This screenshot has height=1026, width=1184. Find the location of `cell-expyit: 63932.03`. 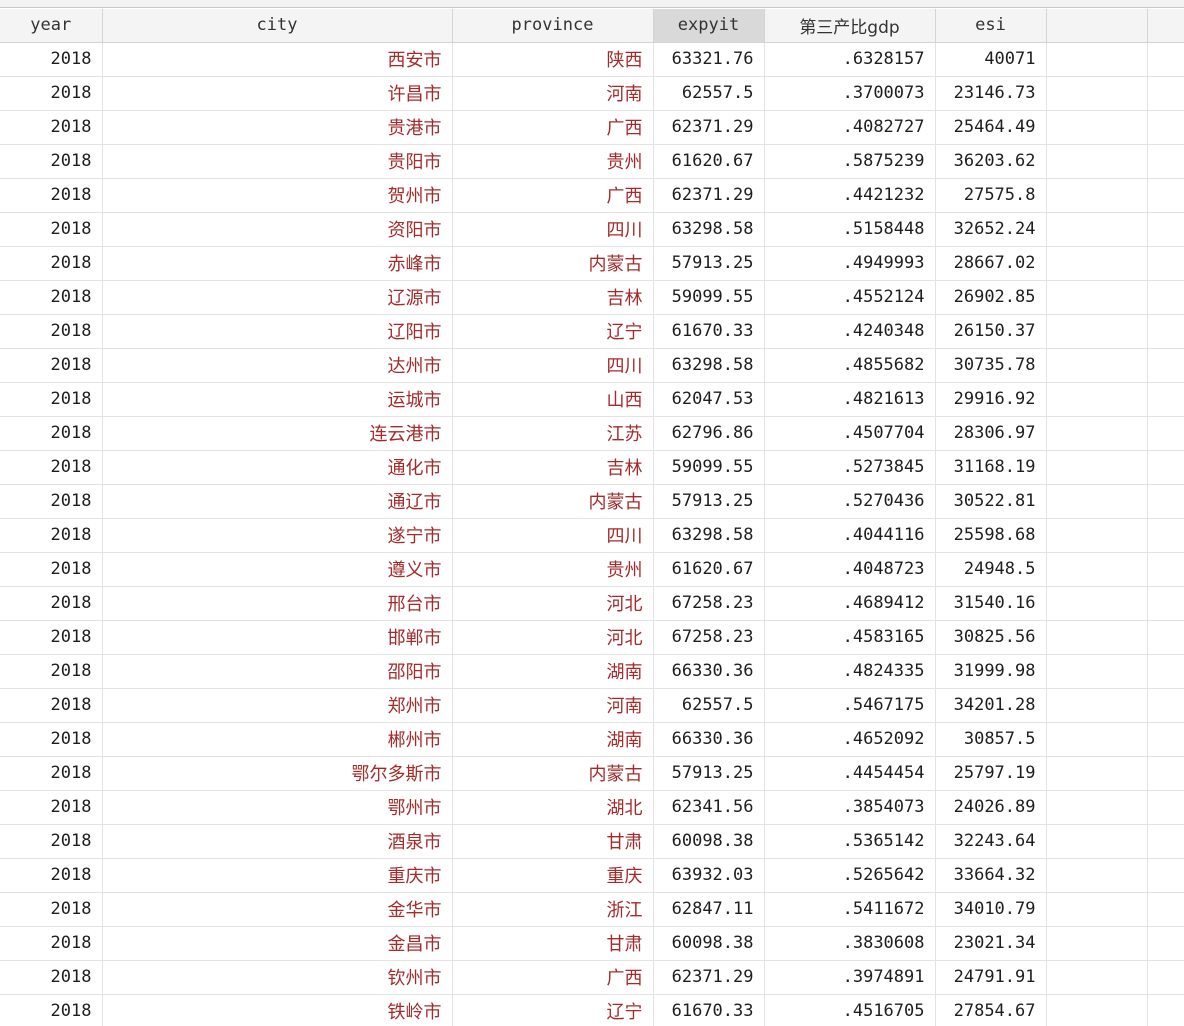

cell-expyit: 63932.03 is located at coordinates (709, 875).